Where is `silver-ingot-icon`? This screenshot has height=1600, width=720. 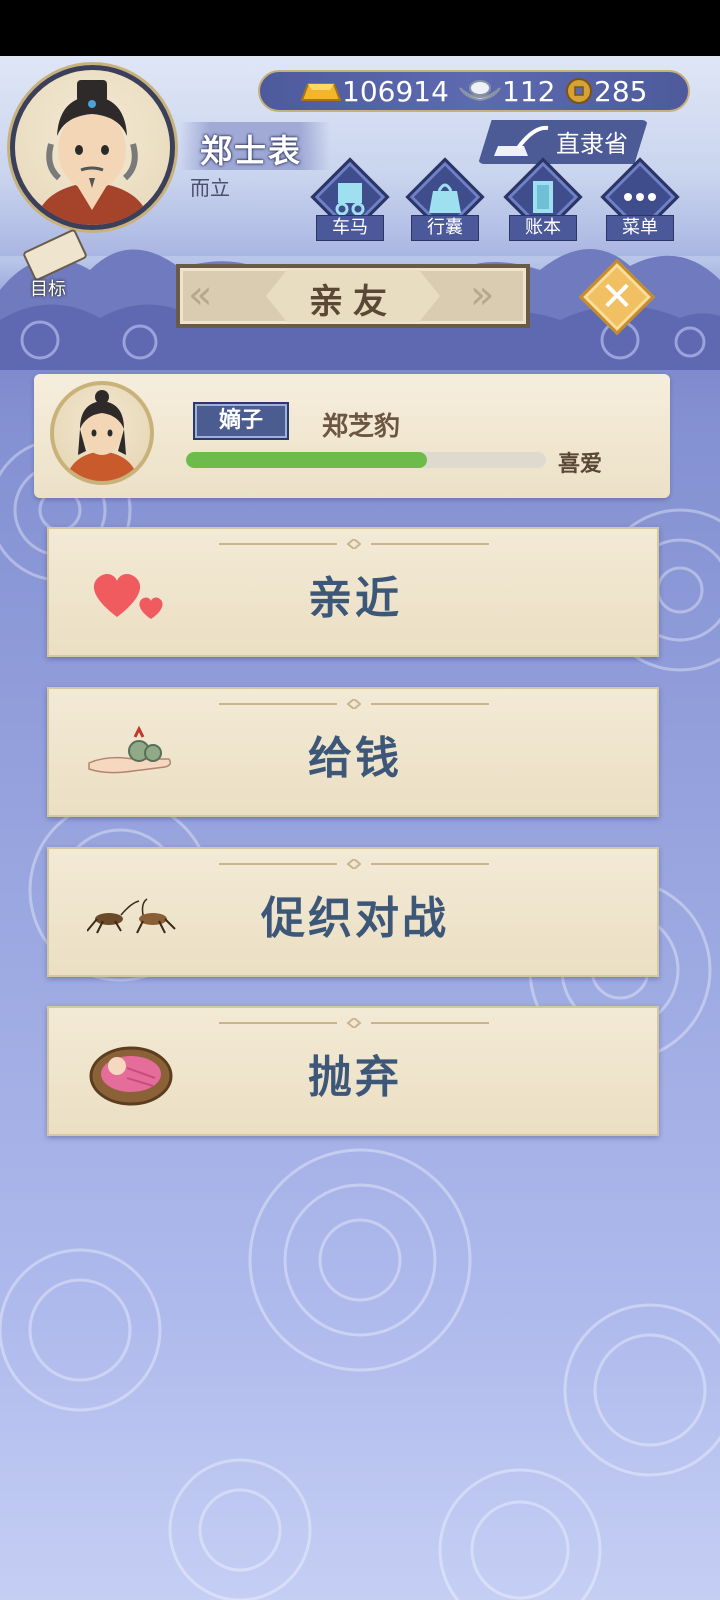 silver-ingot-icon is located at coordinates (480, 91).